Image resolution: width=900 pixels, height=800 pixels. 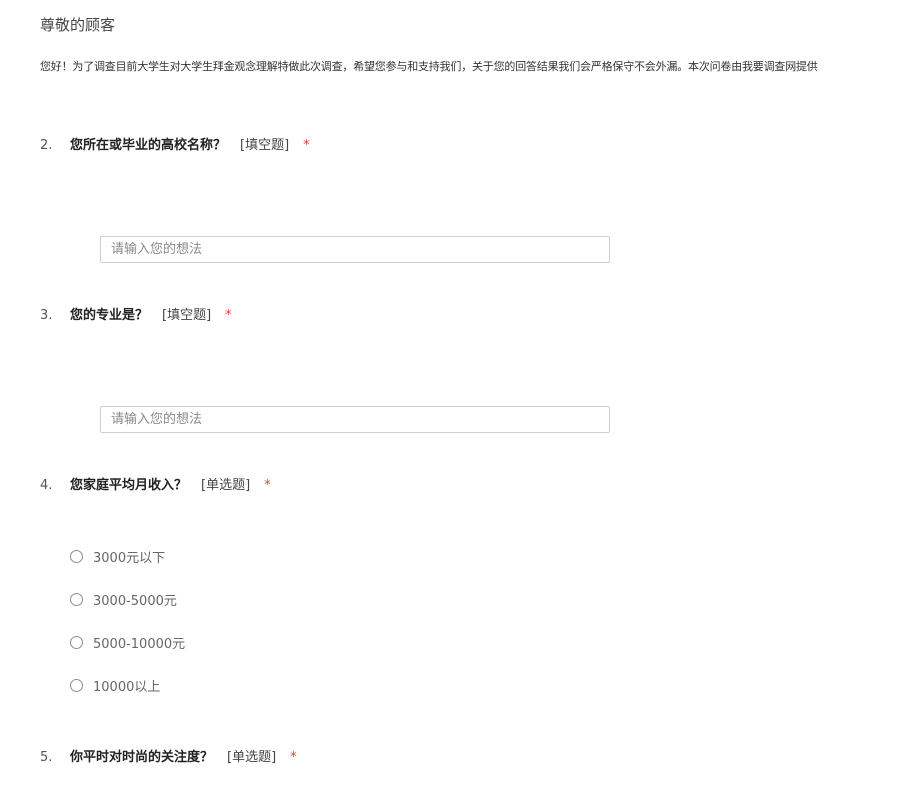 I want to click on question-number: 5., so click(x=46, y=757).